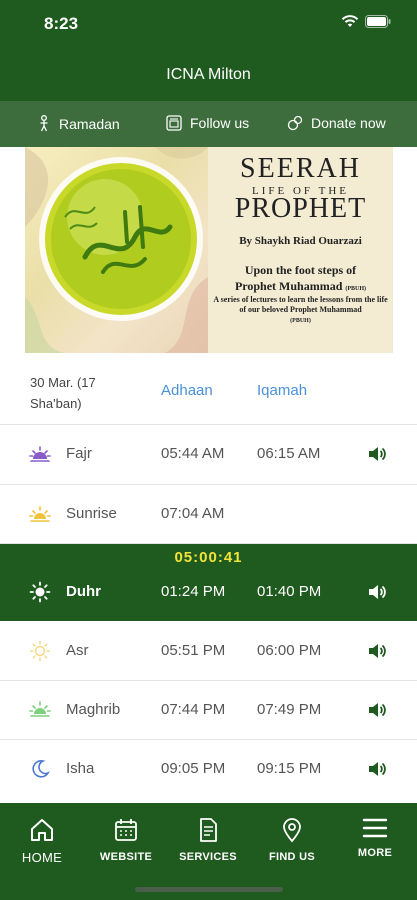 The height and width of the screenshot is (900, 417). What do you see at coordinates (193, 453) in the screenshot?
I see `adhaan-time: 05:44 AM` at bounding box center [193, 453].